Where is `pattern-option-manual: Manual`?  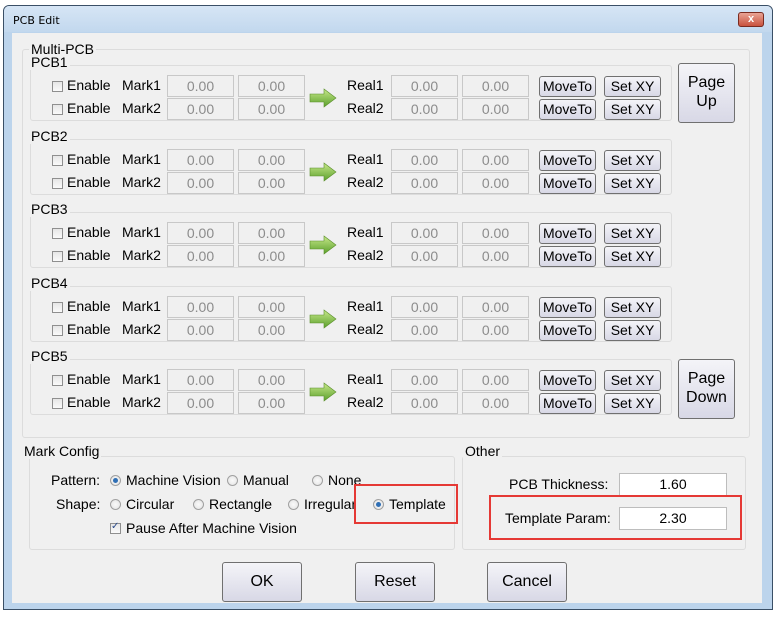 pattern-option-manual: Manual is located at coordinates (266, 480).